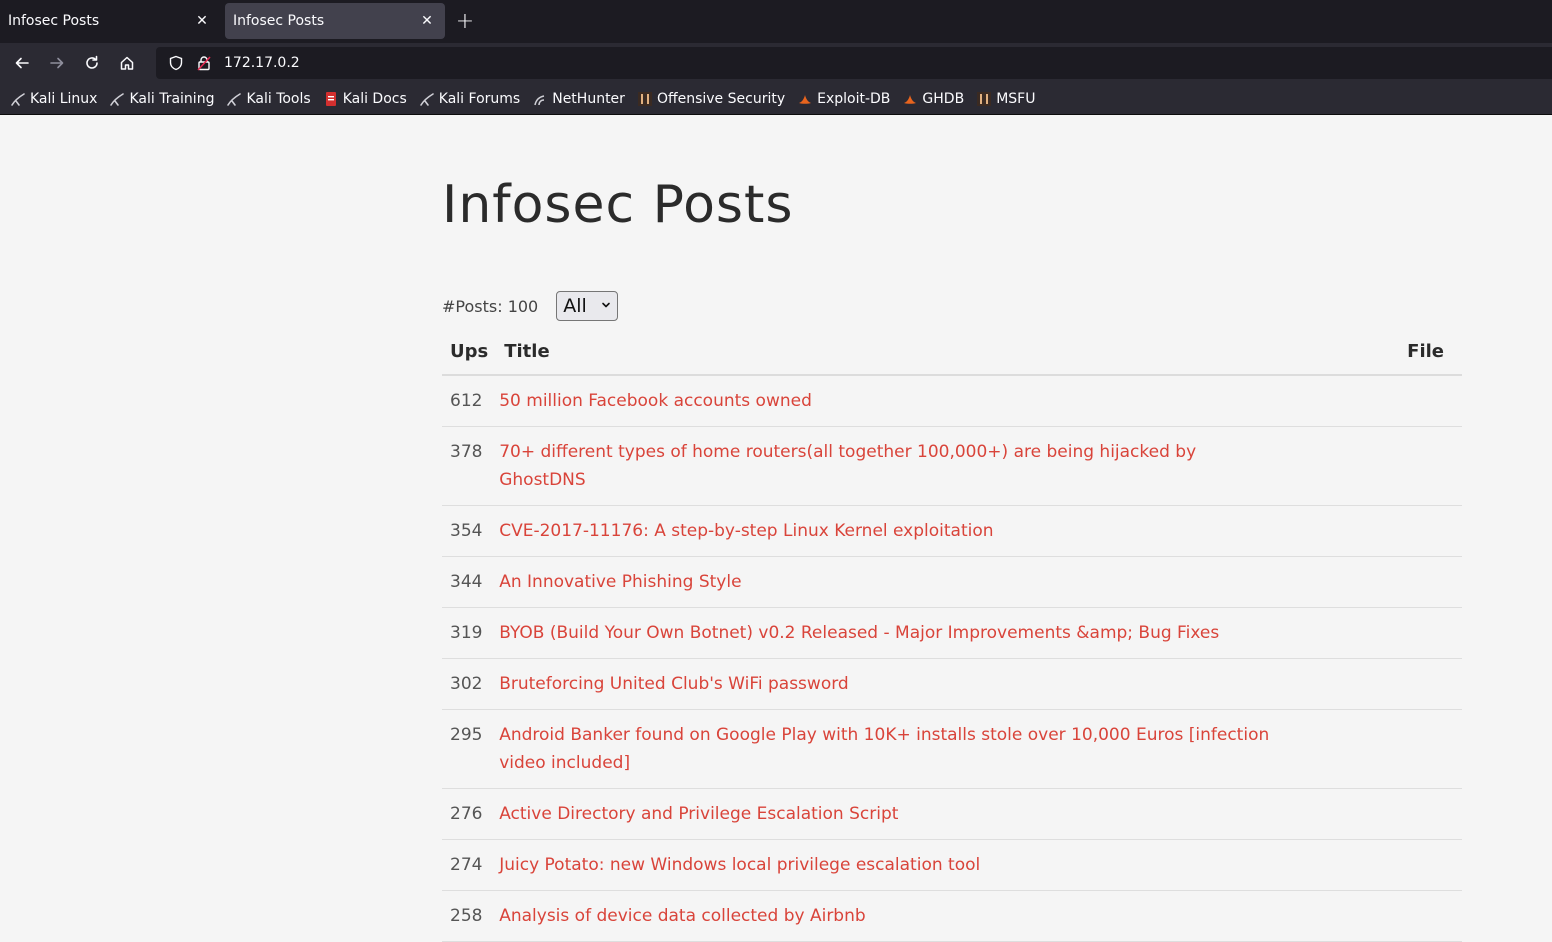  Describe the element at coordinates (854, 63) in the screenshot. I see `address-bar: 172.17.0.2` at that location.